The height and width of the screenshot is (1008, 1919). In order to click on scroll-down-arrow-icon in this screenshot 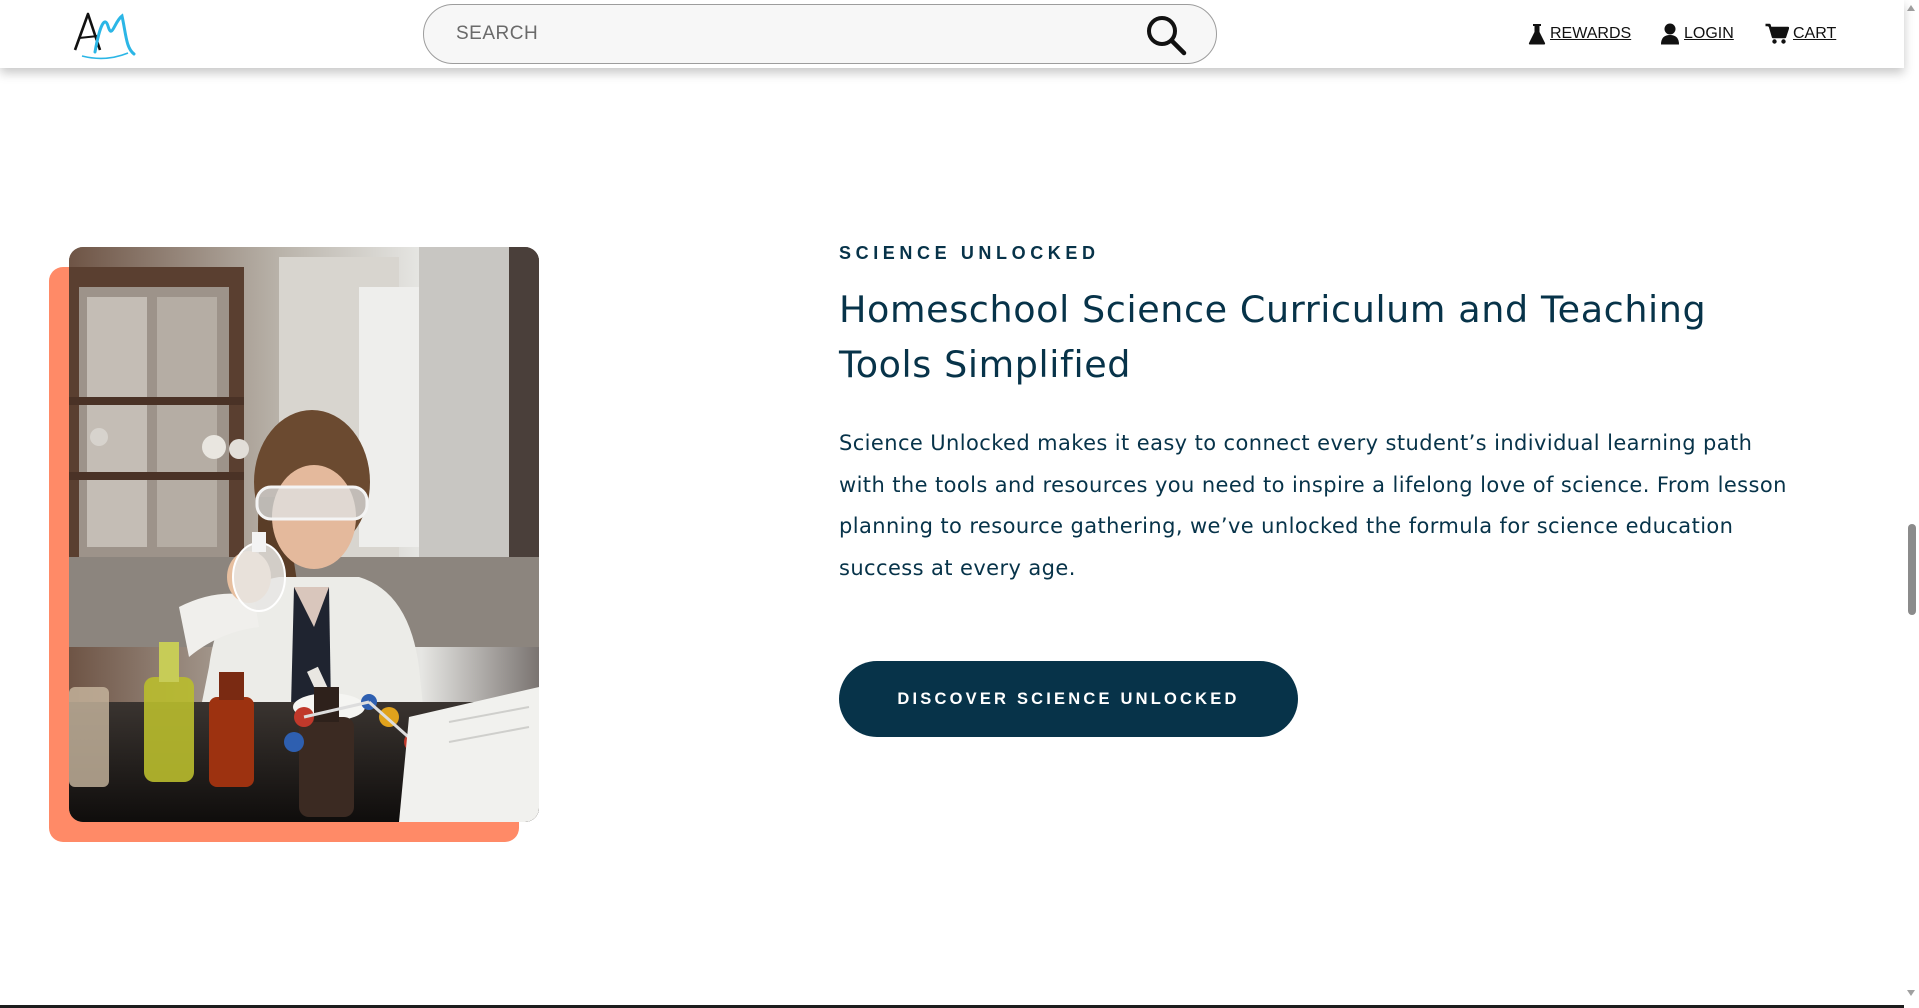, I will do `click(1911, 993)`.